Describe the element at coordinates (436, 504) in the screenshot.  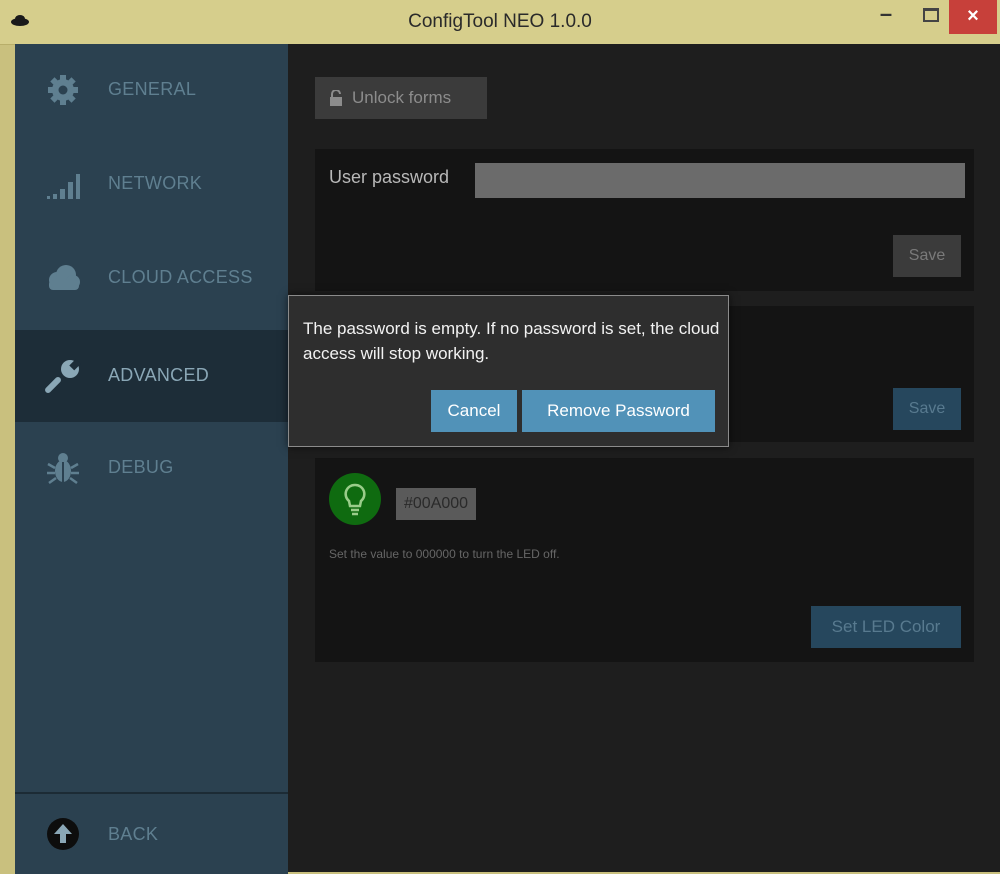
I see `led-color-input: #00A000` at that location.